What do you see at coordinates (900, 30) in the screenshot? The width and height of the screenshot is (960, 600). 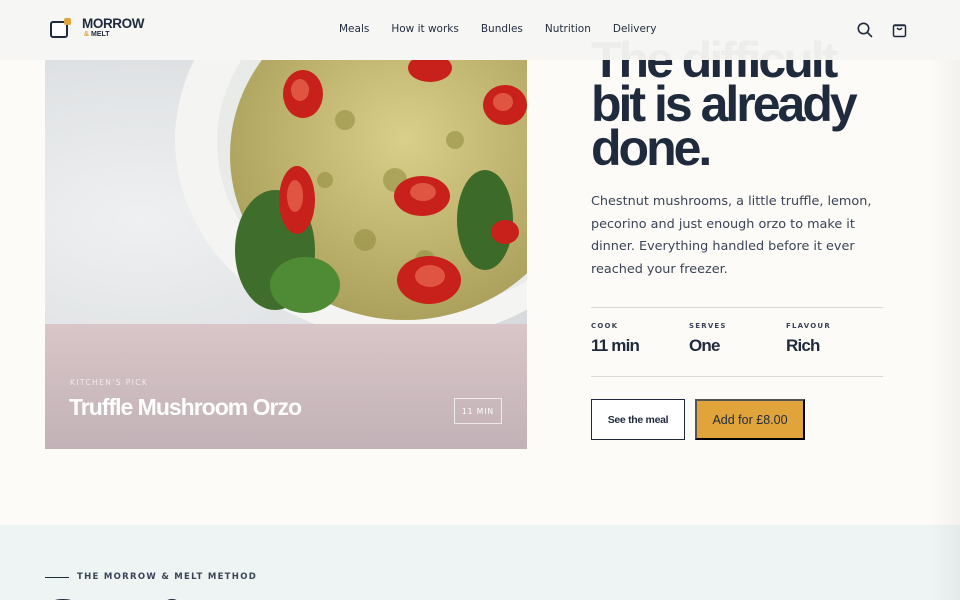 I see `cart-icon` at bounding box center [900, 30].